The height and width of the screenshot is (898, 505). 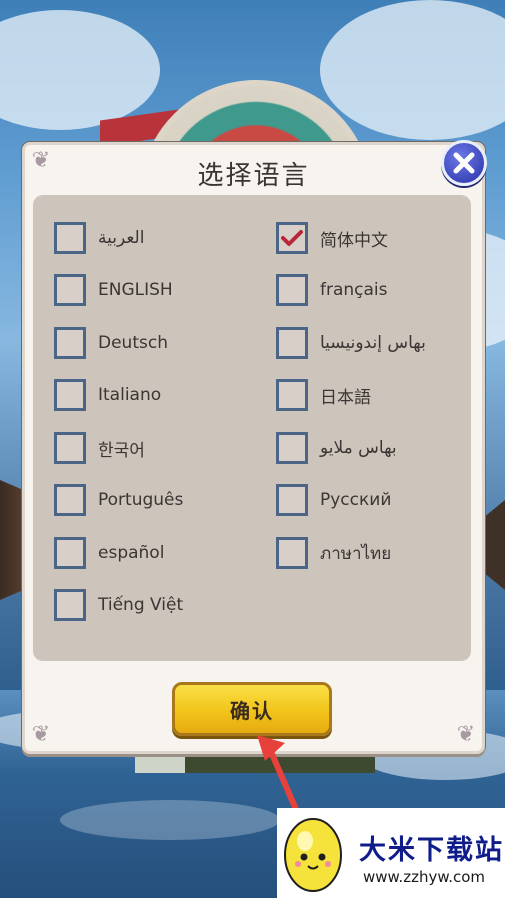 I want to click on watermark: 大米下载站 www.zzhyw.com, so click(x=391, y=853).